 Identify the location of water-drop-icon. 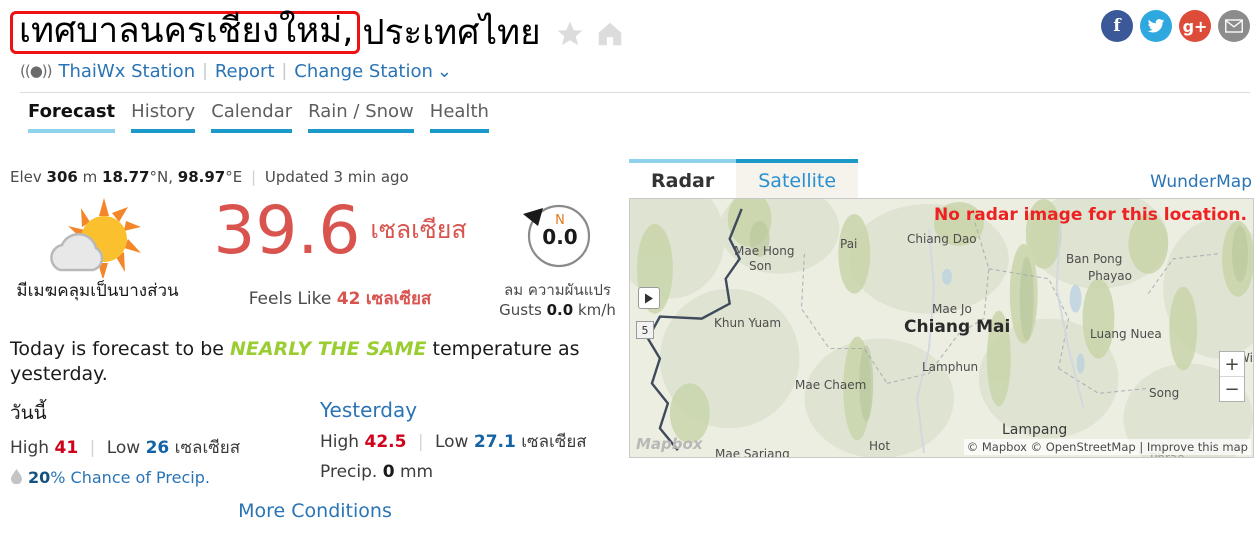
(16, 478).